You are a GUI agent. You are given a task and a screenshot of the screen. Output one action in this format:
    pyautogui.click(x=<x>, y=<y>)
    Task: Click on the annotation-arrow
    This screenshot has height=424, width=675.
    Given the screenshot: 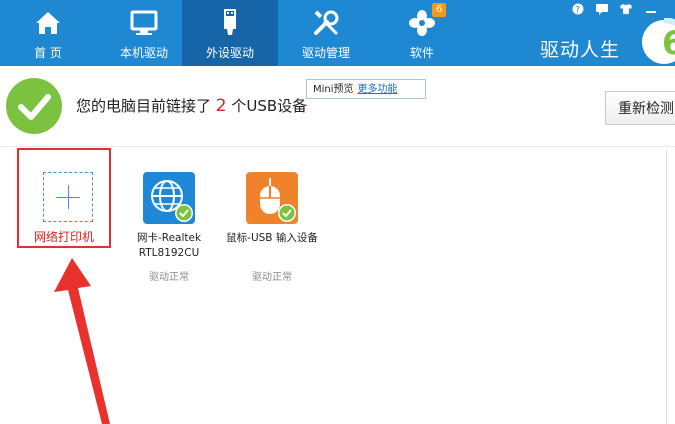 What is the action you would take?
    pyautogui.click(x=82, y=341)
    